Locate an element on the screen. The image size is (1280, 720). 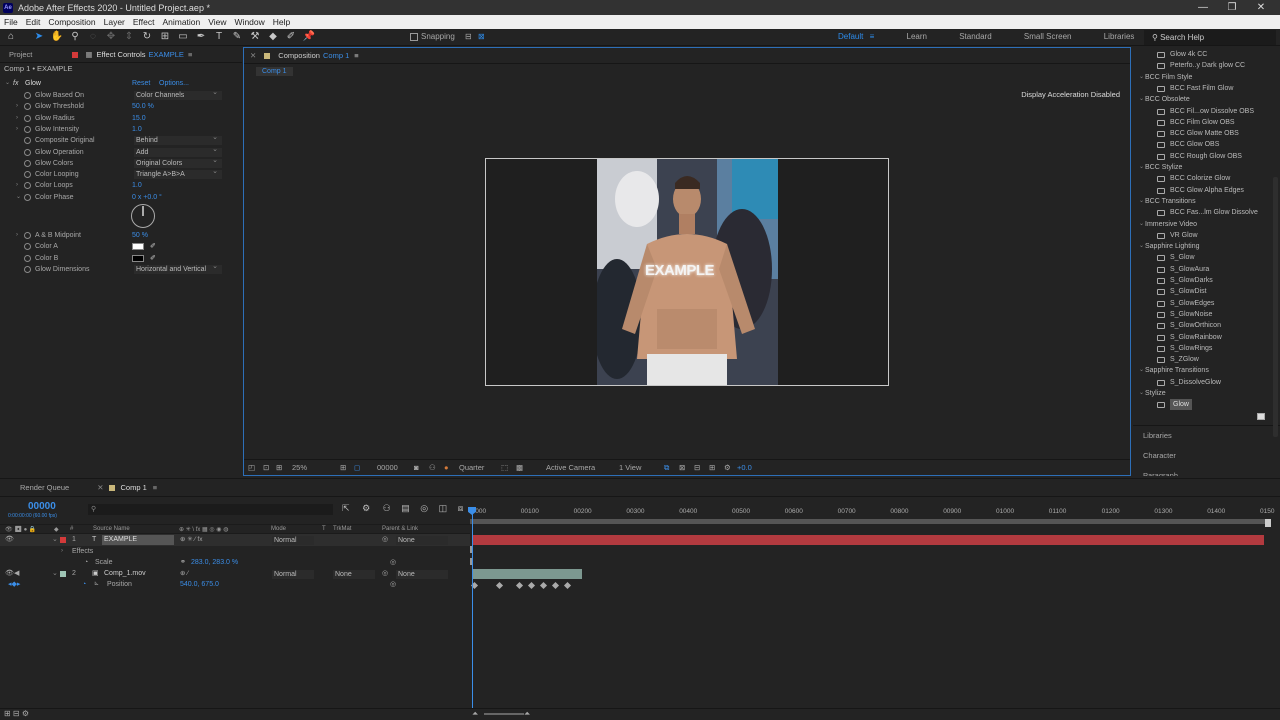
layer-label-color is located at coordinates (63, 540).